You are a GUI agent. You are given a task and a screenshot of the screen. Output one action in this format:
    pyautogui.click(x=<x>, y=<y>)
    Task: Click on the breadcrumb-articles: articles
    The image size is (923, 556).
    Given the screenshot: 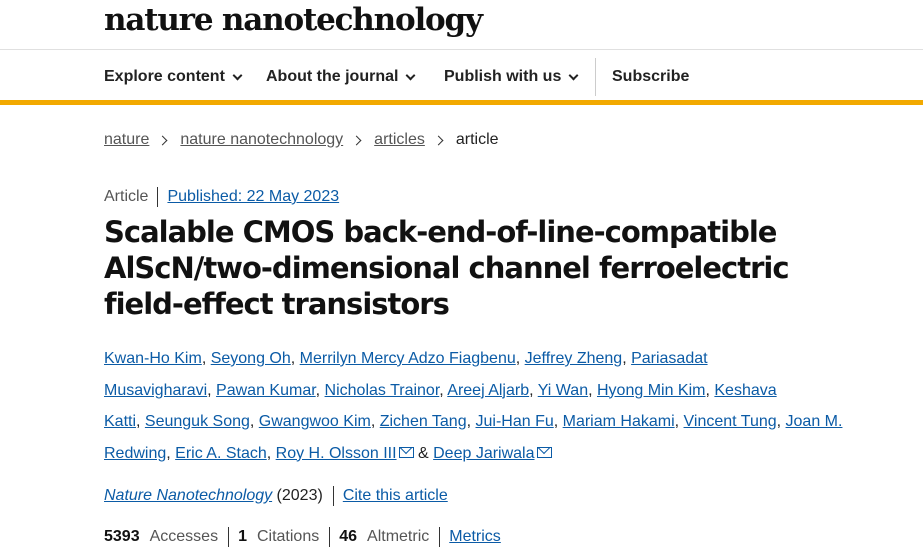 What is the action you would take?
    pyautogui.click(x=399, y=140)
    